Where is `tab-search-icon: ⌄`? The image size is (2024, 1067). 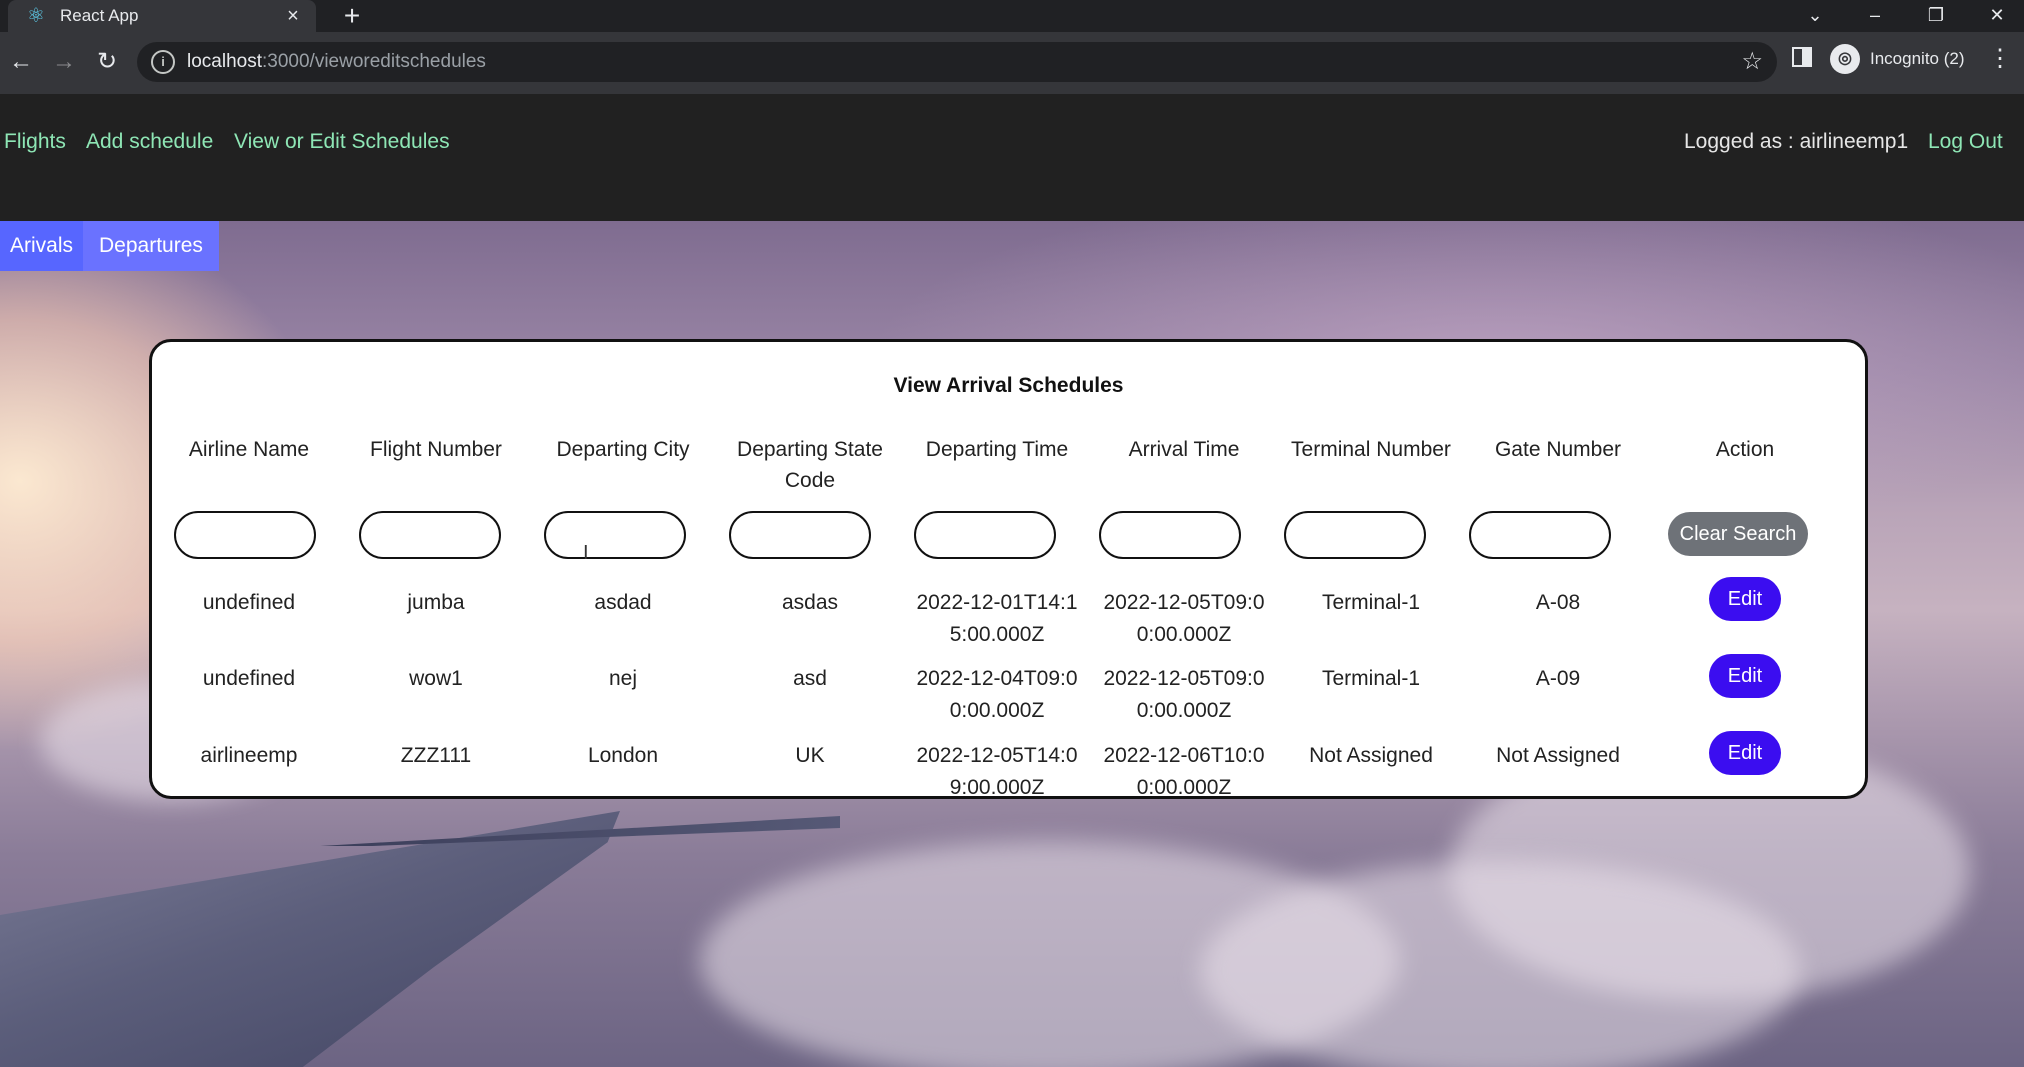
tab-search-icon: ⌄ is located at coordinates (1815, 15).